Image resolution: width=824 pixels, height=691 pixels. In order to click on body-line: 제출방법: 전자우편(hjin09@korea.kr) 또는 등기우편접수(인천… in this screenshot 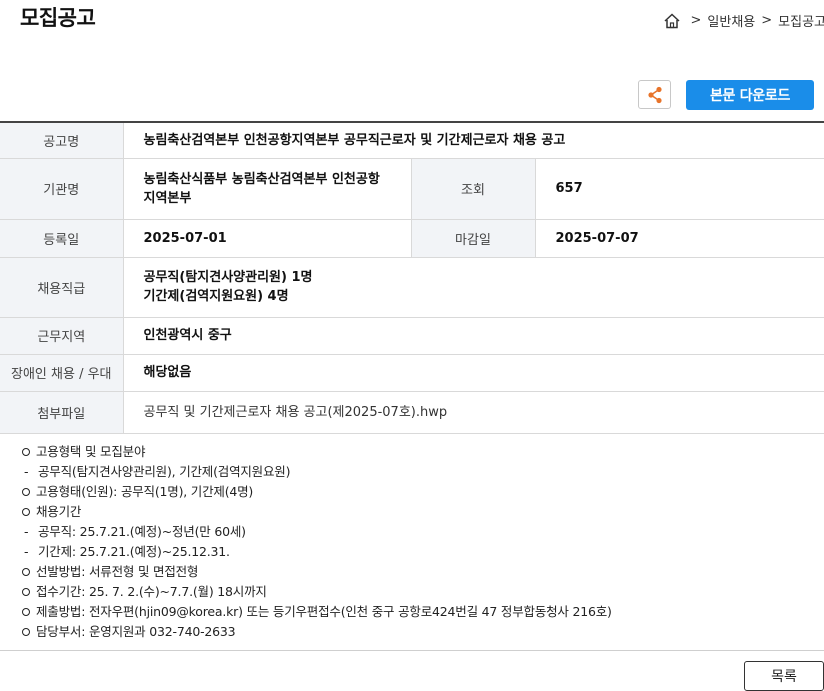, I will do `click(316, 612)`.